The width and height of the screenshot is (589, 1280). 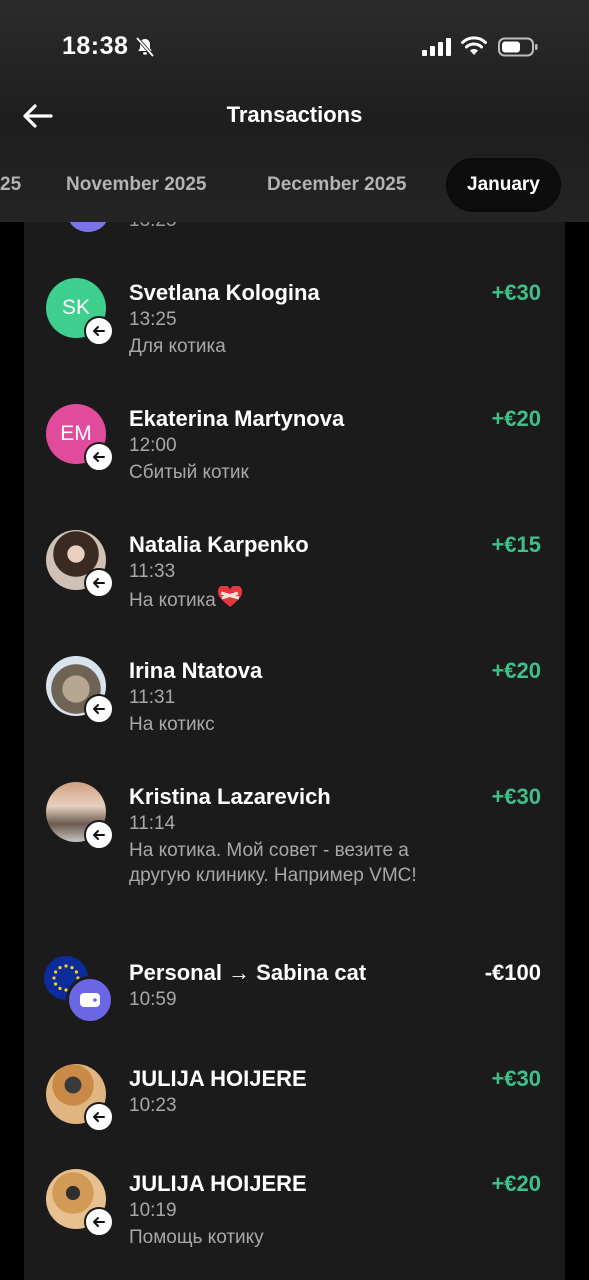 What do you see at coordinates (196, 670) in the screenshot?
I see `transaction-name: Irina Ntatova` at bounding box center [196, 670].